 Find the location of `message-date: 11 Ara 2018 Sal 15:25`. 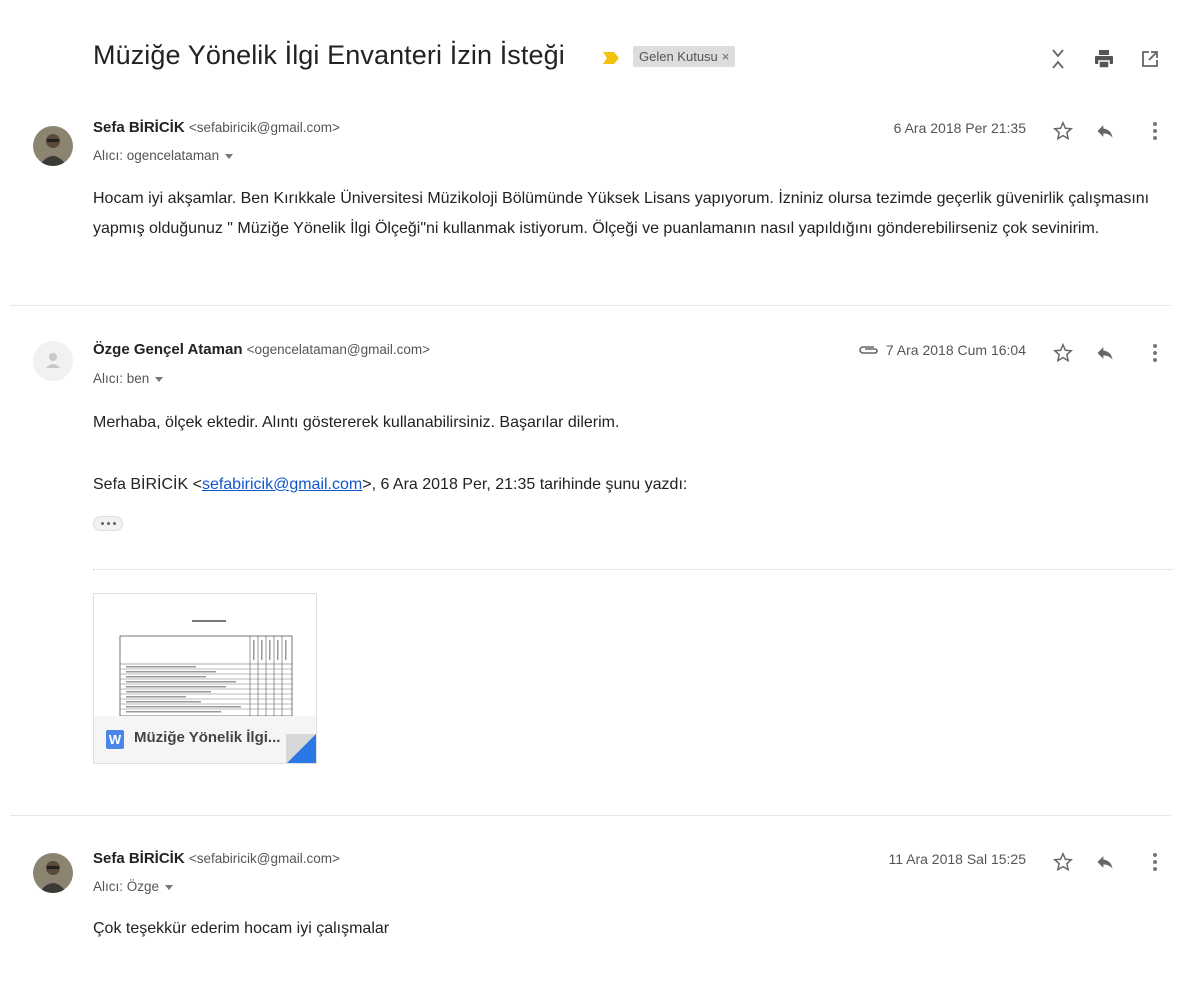

message-date: 11 Ara 2018 Sal 15:25 is located at coordinates (957, 859).